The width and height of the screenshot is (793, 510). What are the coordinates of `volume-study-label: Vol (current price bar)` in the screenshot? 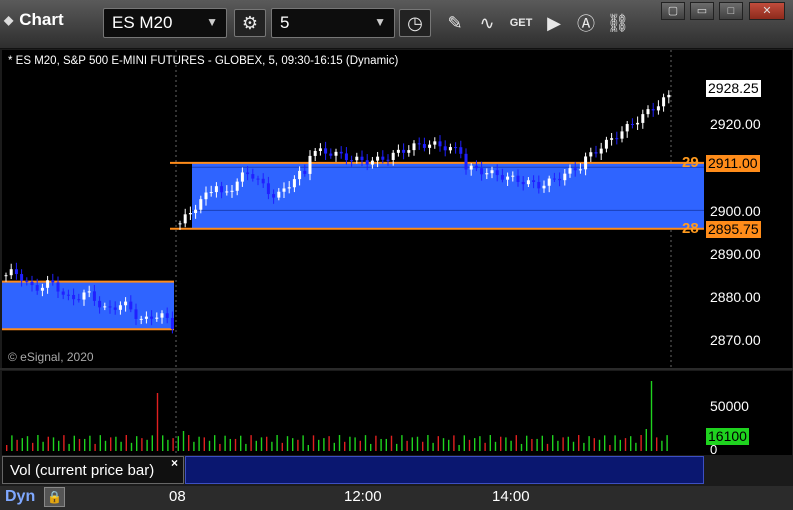 It's located at (93, 470).